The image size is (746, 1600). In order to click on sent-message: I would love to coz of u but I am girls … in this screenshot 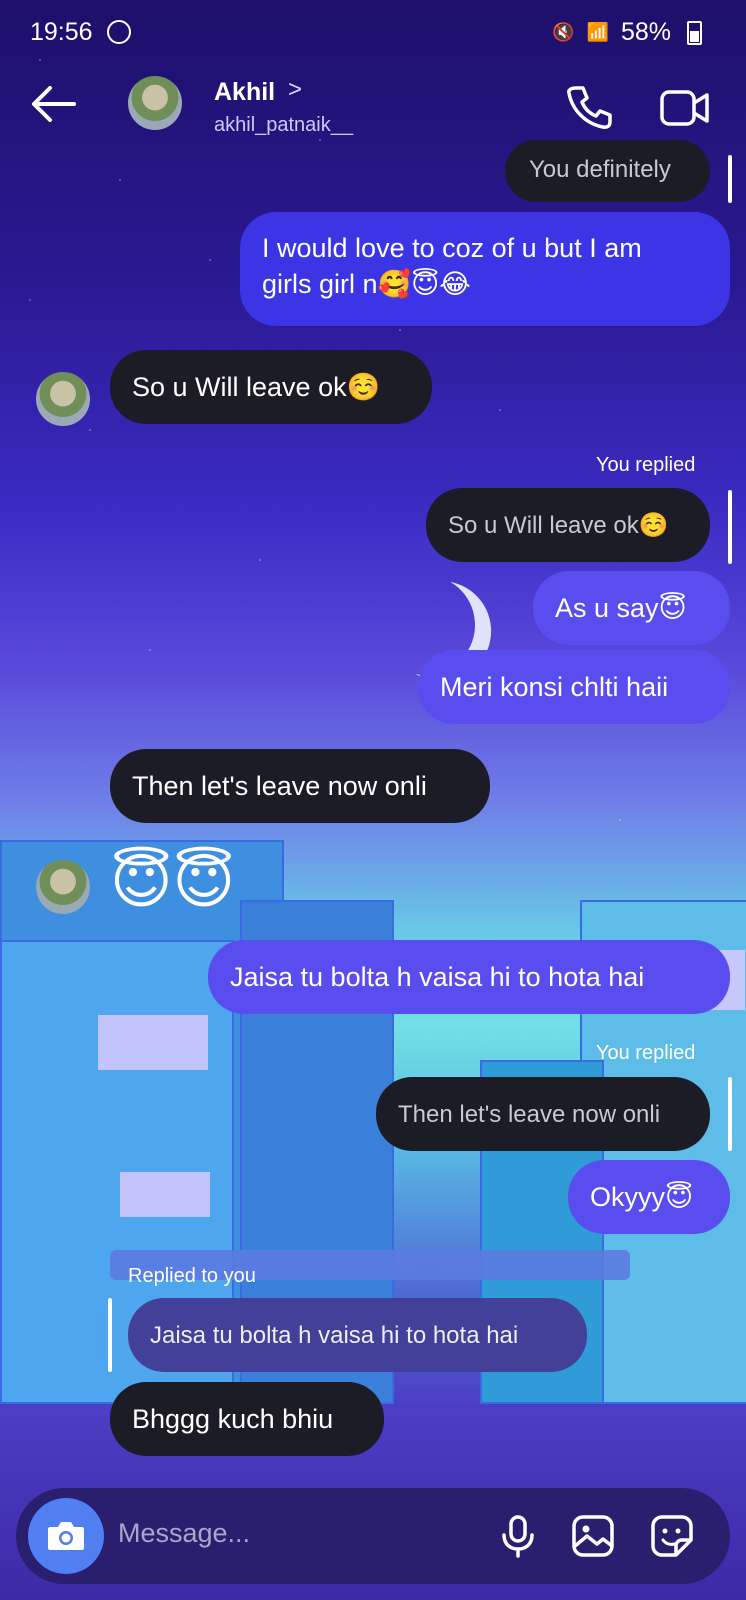, I will do `click(485, 269)`.